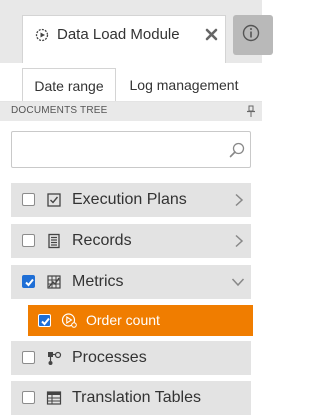 The image size is (320, 418). I want to click on module-tab-title: Data Load Module, so click(118, 34).